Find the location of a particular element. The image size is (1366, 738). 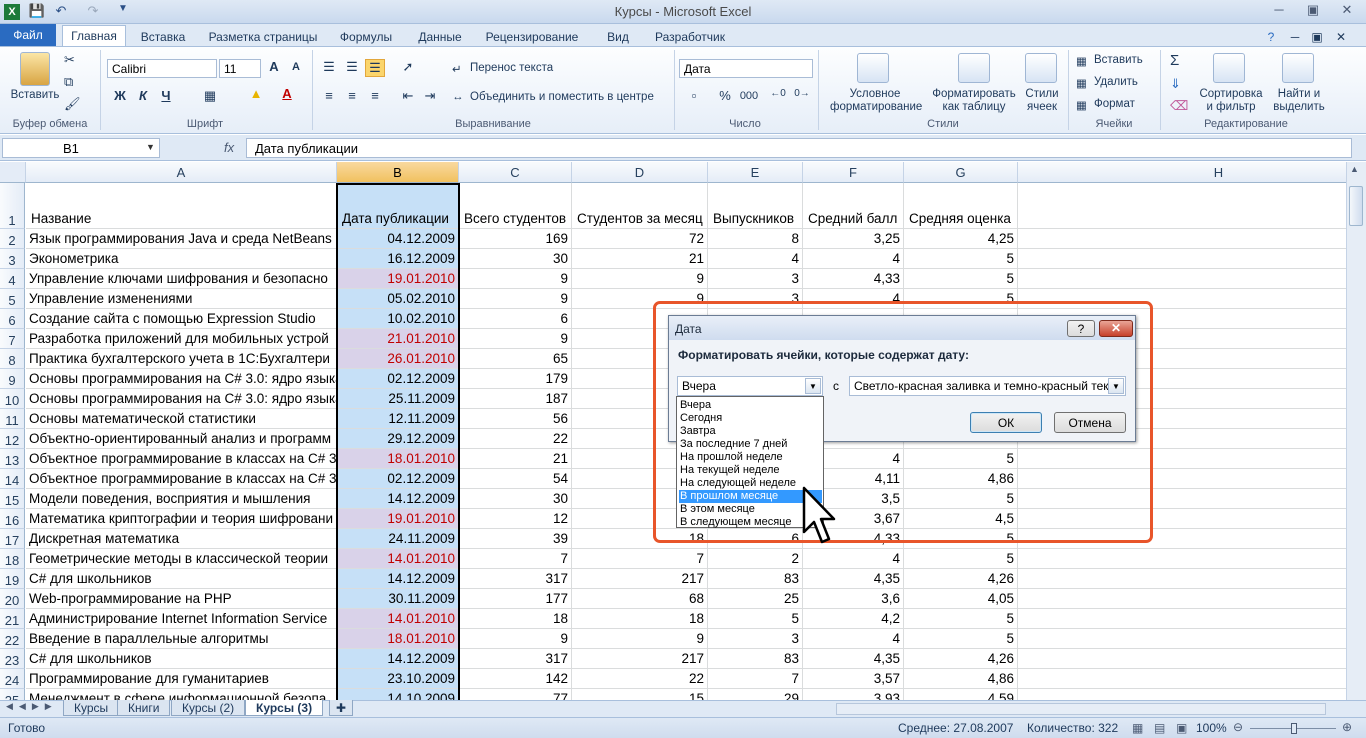

row-header: 25 is located at coordinates (12, 694).